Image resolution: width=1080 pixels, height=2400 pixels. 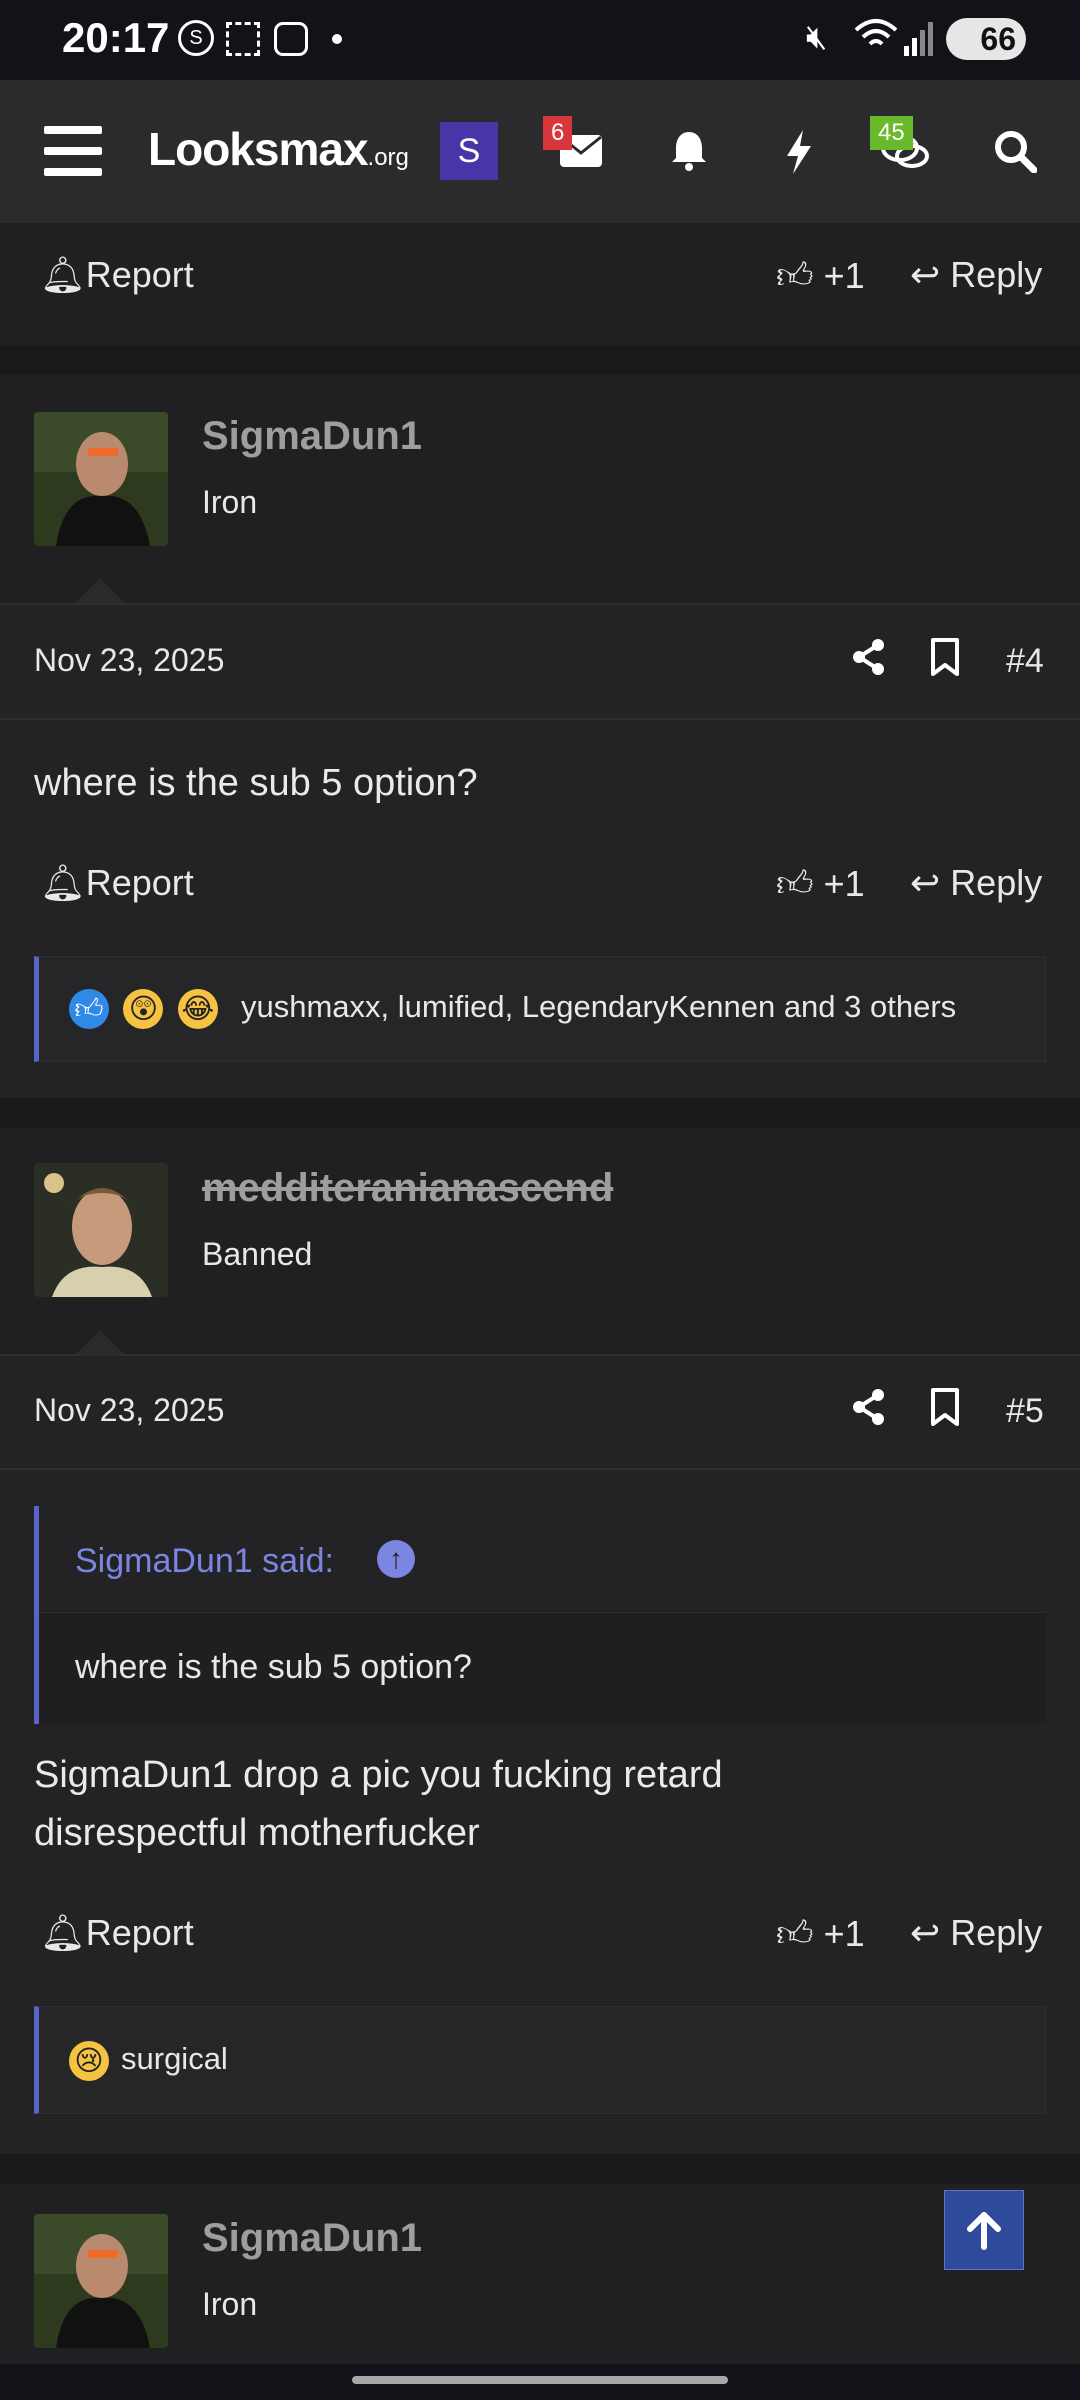 I want to click on wifi-icon, so click(x=876, y=40).